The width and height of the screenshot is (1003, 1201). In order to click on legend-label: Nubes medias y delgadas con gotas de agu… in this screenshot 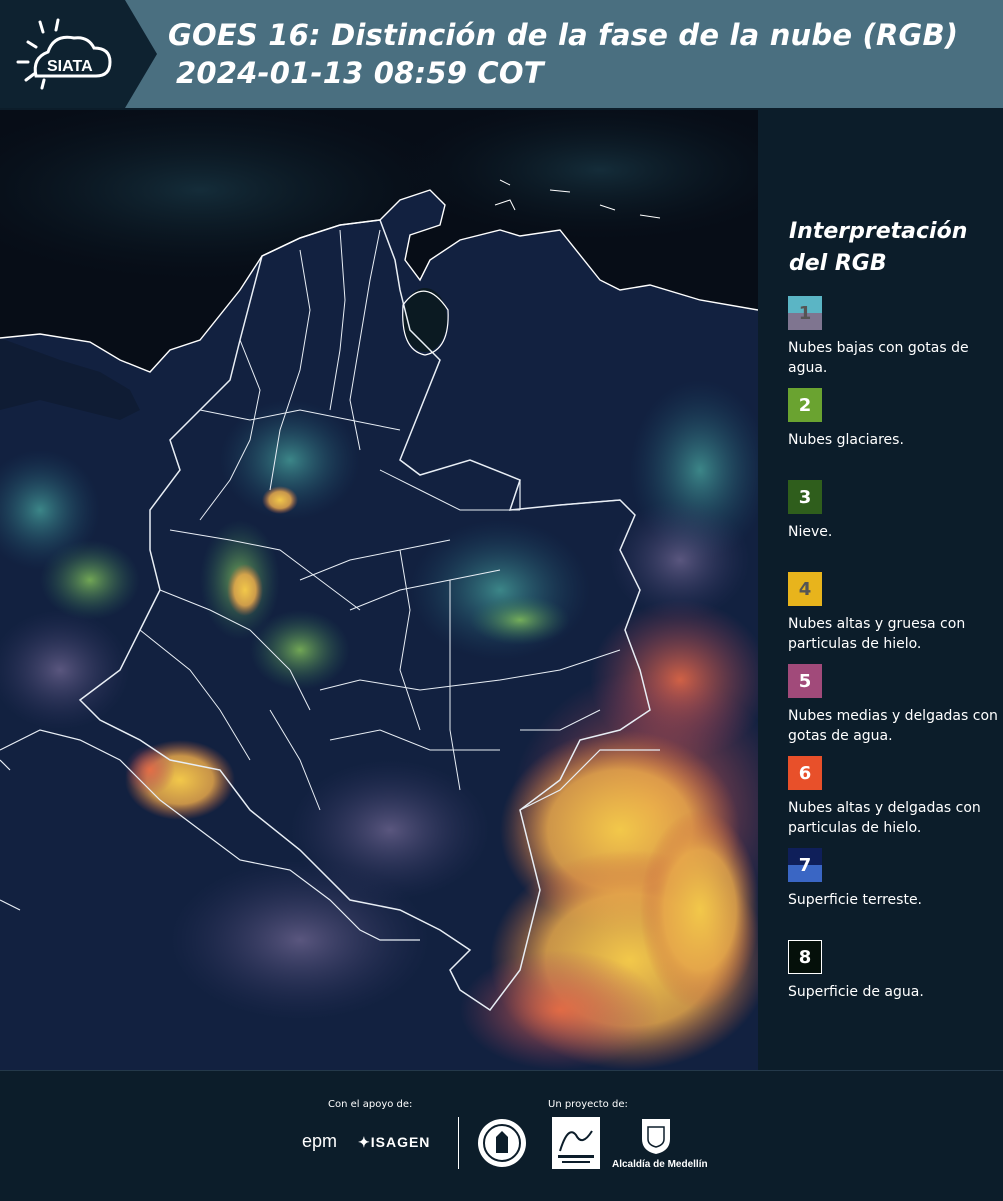, I will do `click(893, 726)`.